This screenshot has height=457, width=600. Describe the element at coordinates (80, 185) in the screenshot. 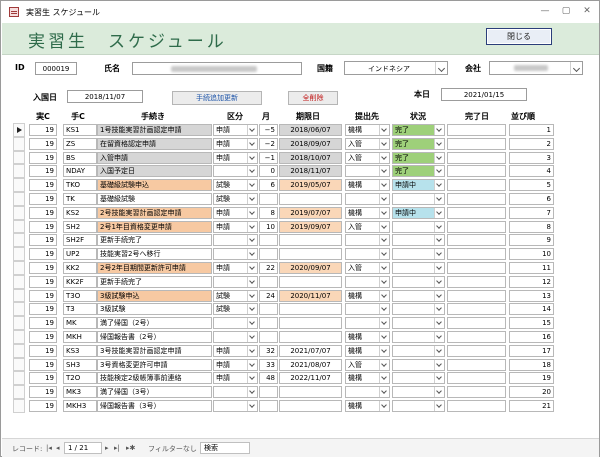

I see `cell-tc: TKO` at that location.